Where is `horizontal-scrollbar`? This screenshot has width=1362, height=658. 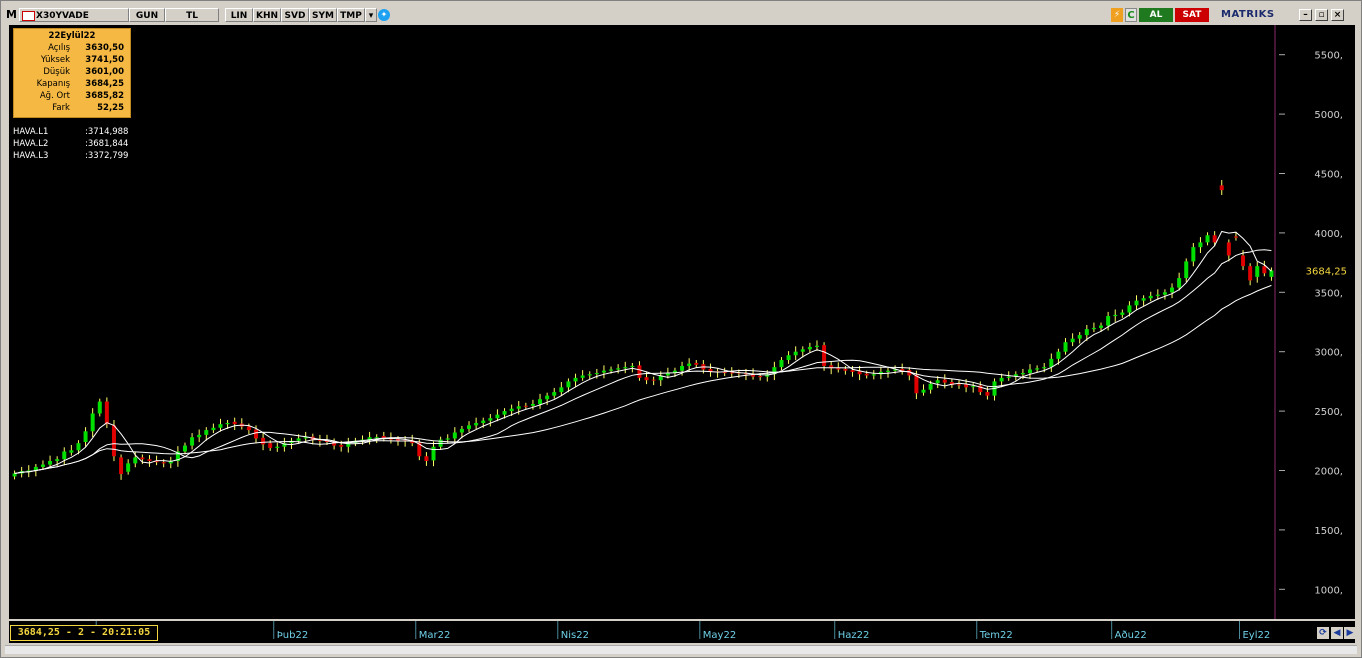
horizontal-scrollbar is located at coordinates (681, 649).